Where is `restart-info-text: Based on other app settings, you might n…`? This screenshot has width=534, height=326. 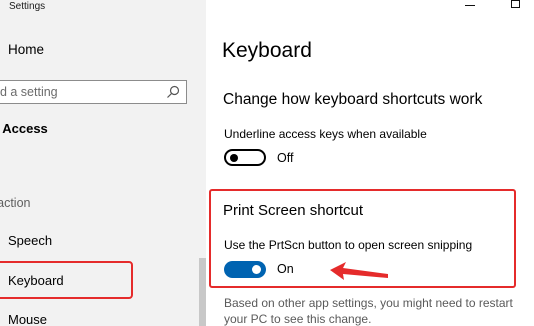 restart-info-text: Based on other app settings, you might n… is located at coordinates (368, 311).